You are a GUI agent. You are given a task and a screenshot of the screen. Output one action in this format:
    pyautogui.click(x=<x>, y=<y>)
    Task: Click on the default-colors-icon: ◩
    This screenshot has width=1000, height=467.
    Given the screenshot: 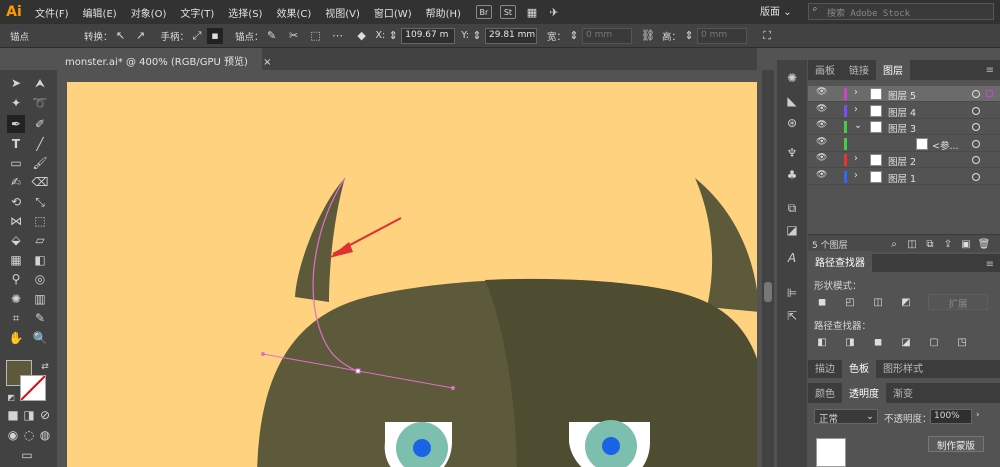 What is the action you would take?
    pyautogui.click(x=11, y=397)
    